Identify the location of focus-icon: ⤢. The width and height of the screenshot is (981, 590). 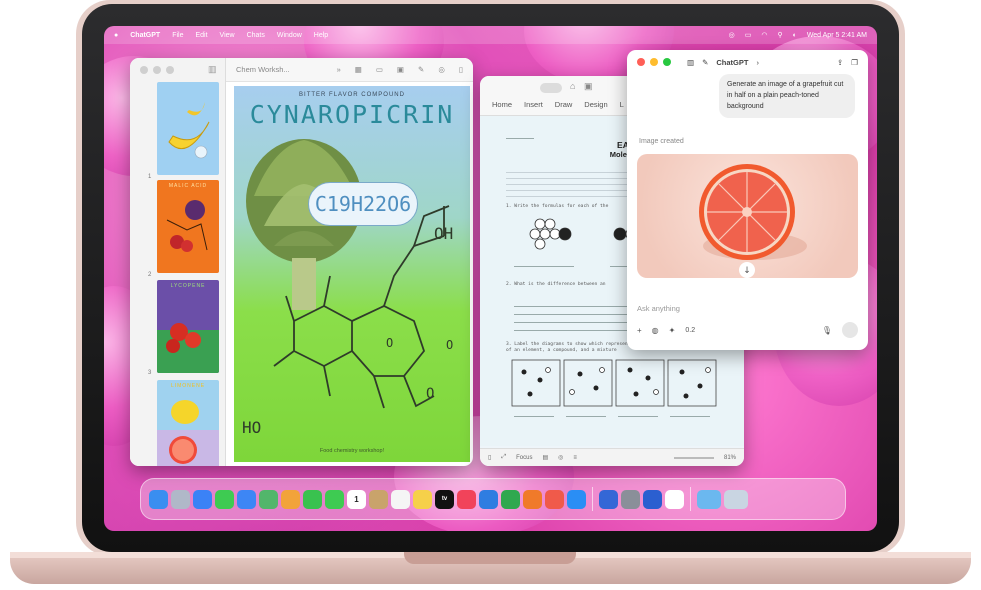
(503, 457).